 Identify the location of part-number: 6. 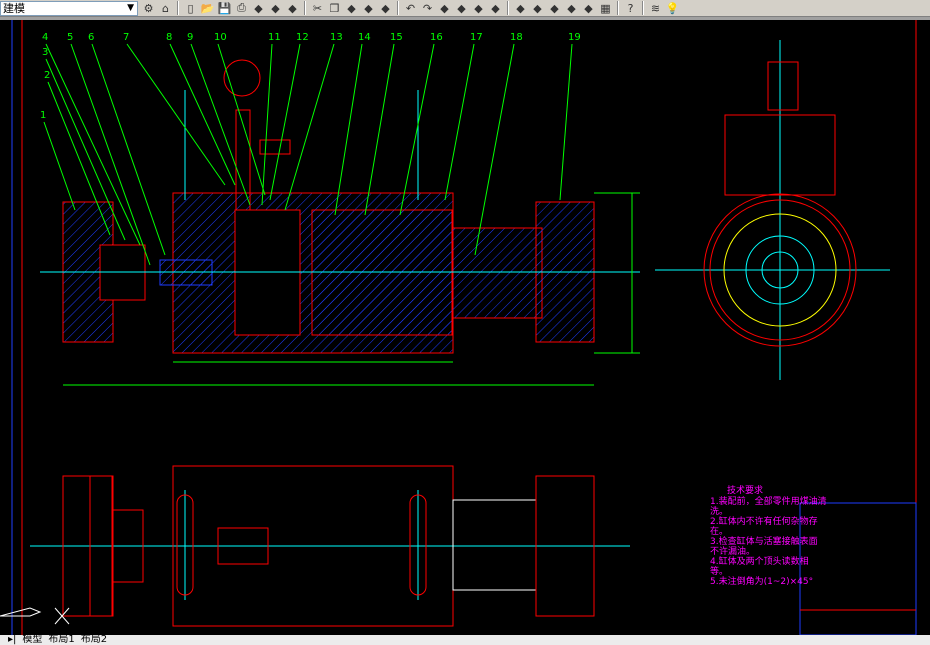
(91, 37).